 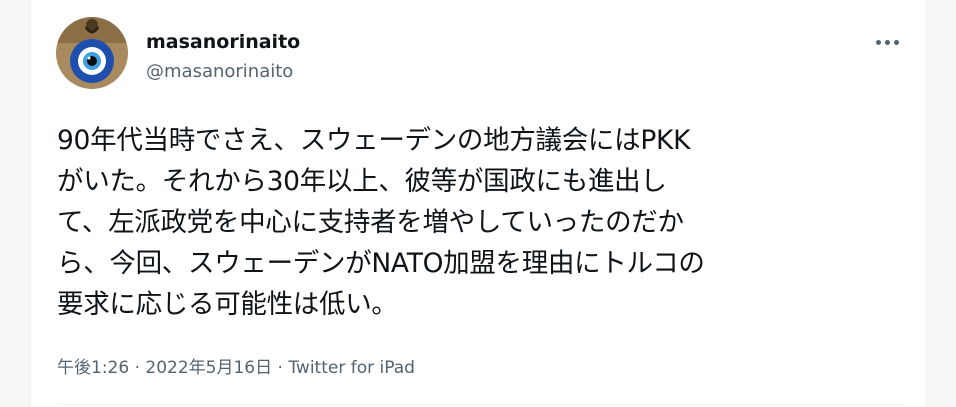 What do you see at coordinates (227, 304) in the screenshot?
I see `tweet-text-line: 要求に応じる可能性は低い。` at bounding box center [227, 304].